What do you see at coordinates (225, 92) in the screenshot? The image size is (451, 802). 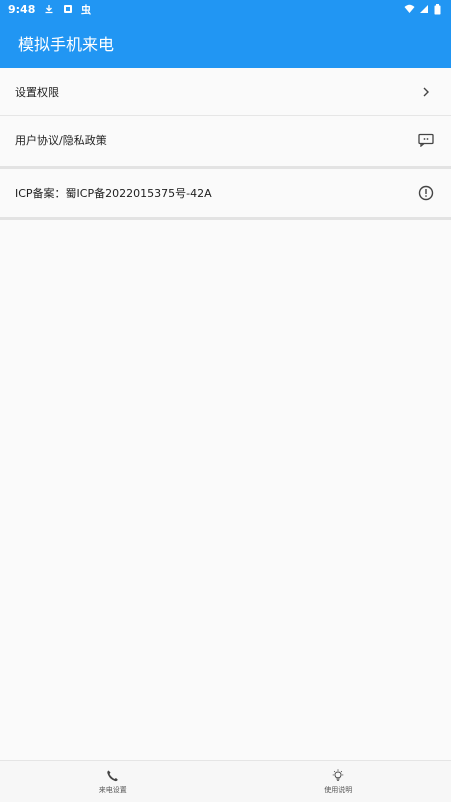 I see `settings-item-permissions: 设置权限` at bounding box center [225, 92].